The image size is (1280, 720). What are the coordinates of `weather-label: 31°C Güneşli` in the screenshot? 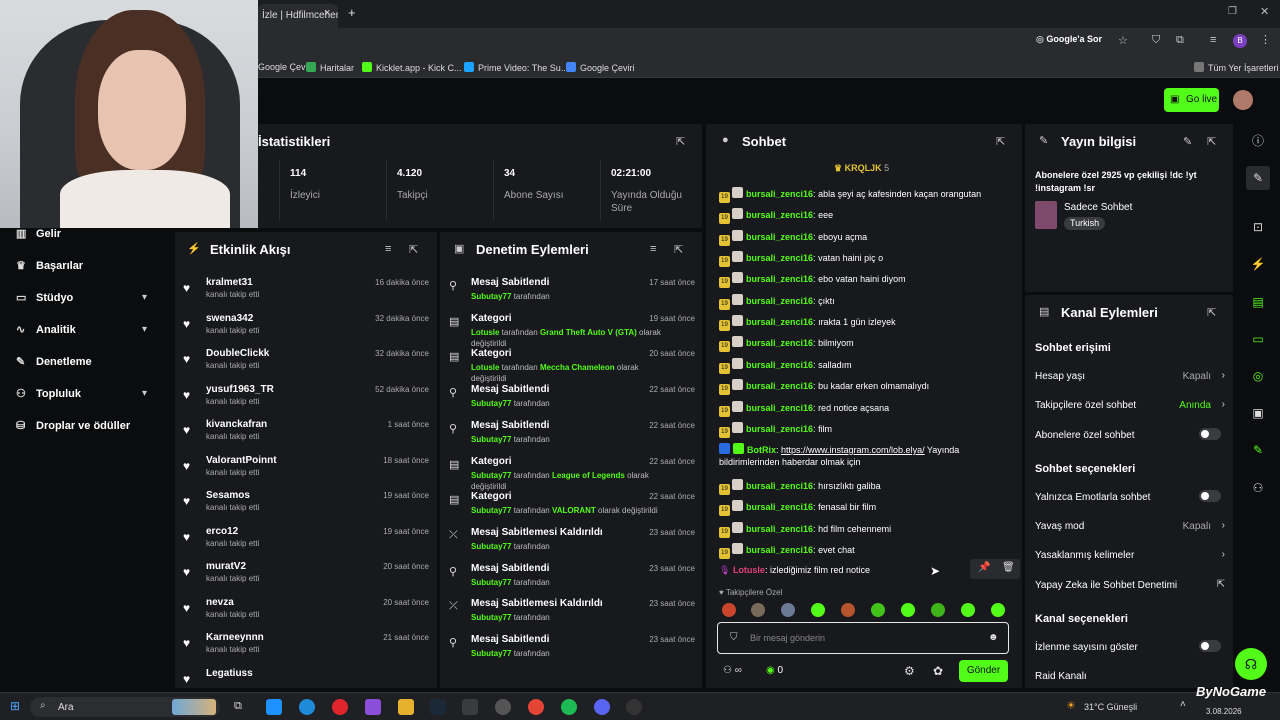 It's located at (1110, 707).